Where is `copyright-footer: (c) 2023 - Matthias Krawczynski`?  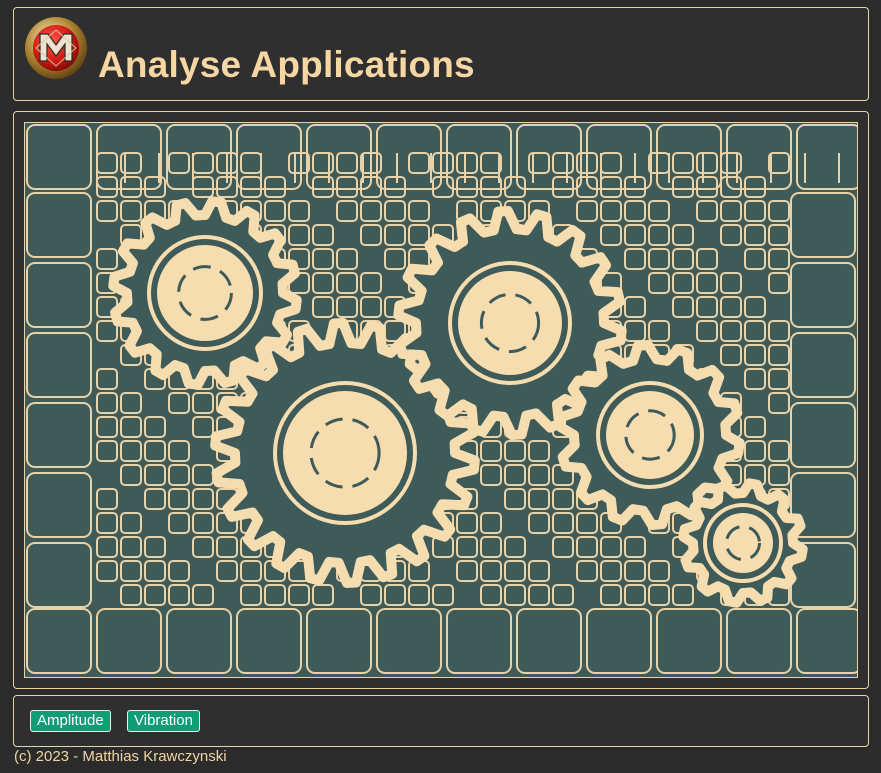
copyright-footer: (c) 2023 - Matthias Krawczynski is located at coordinates (120, 756).